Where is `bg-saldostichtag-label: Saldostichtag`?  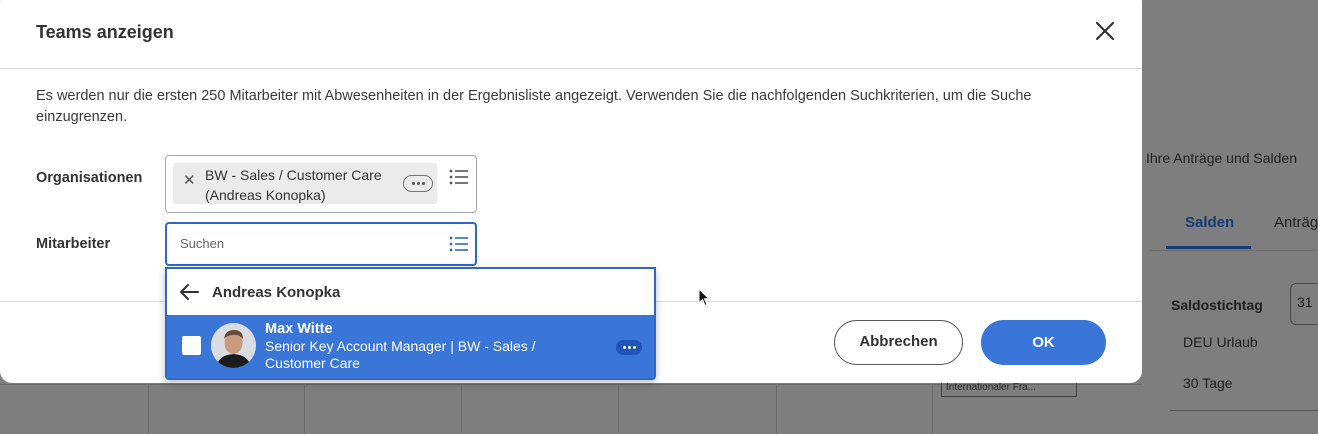 bg-saldostichtag-label: Saldostichtag is located at coordinates (1217, 305).